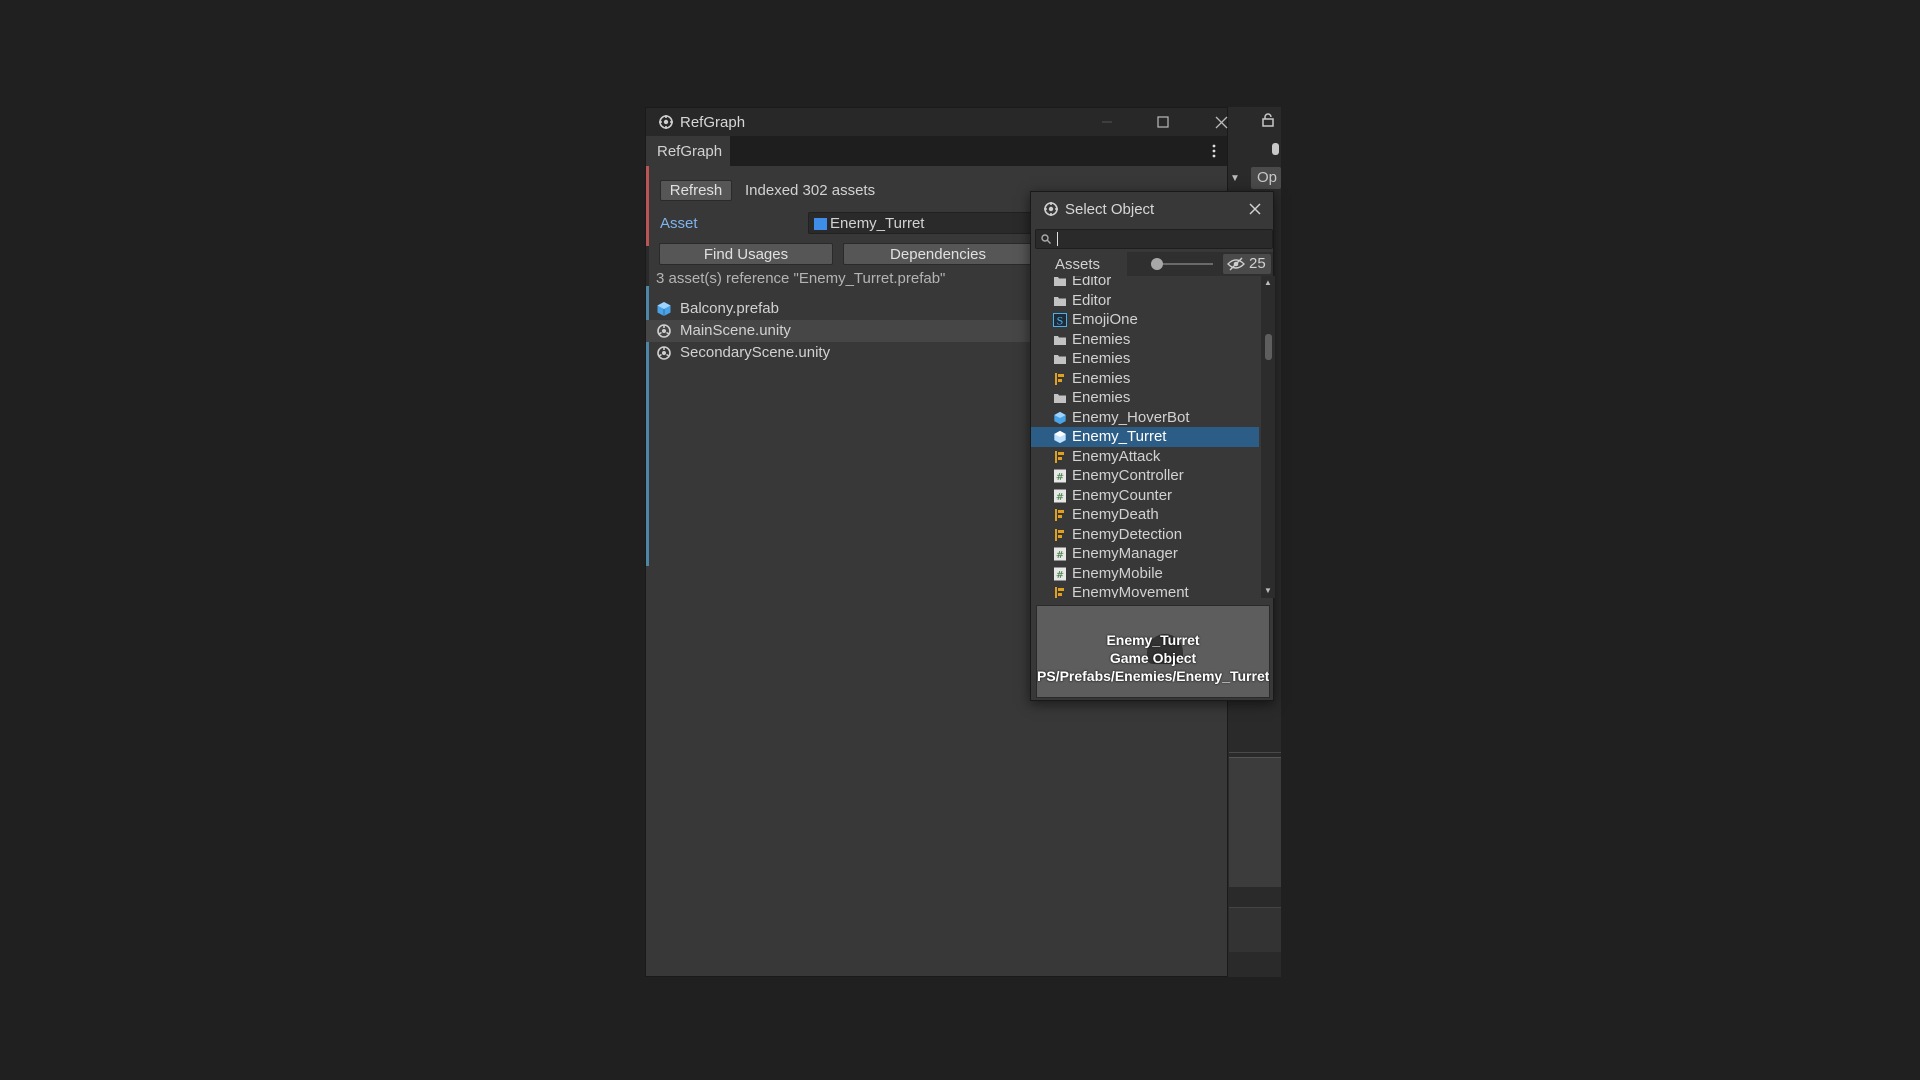  I want to click on list-item-label: EnemyAttack, so click(1116, 456).